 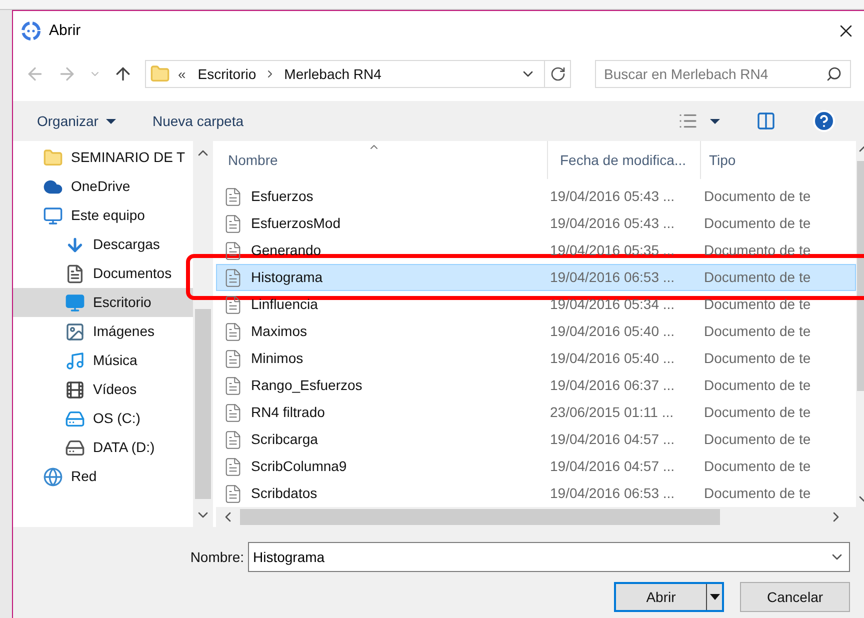 What do you see at coordinates (558, 74) in the screenshot?
I see `refresh-icon` at bounding box center [558, 74].